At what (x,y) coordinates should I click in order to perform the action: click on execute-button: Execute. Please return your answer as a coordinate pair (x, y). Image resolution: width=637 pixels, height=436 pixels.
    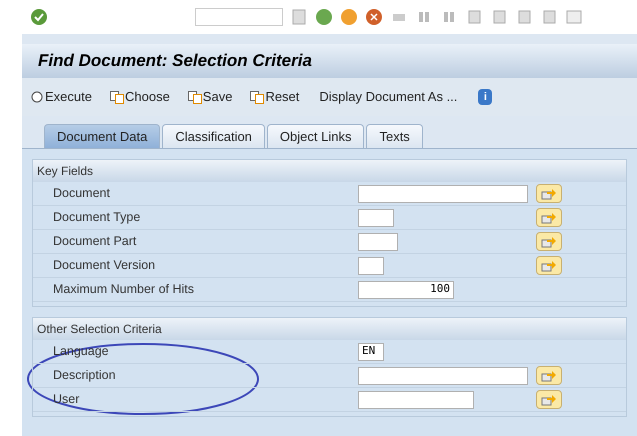
    Looking at the image, I should click on (61, 97).